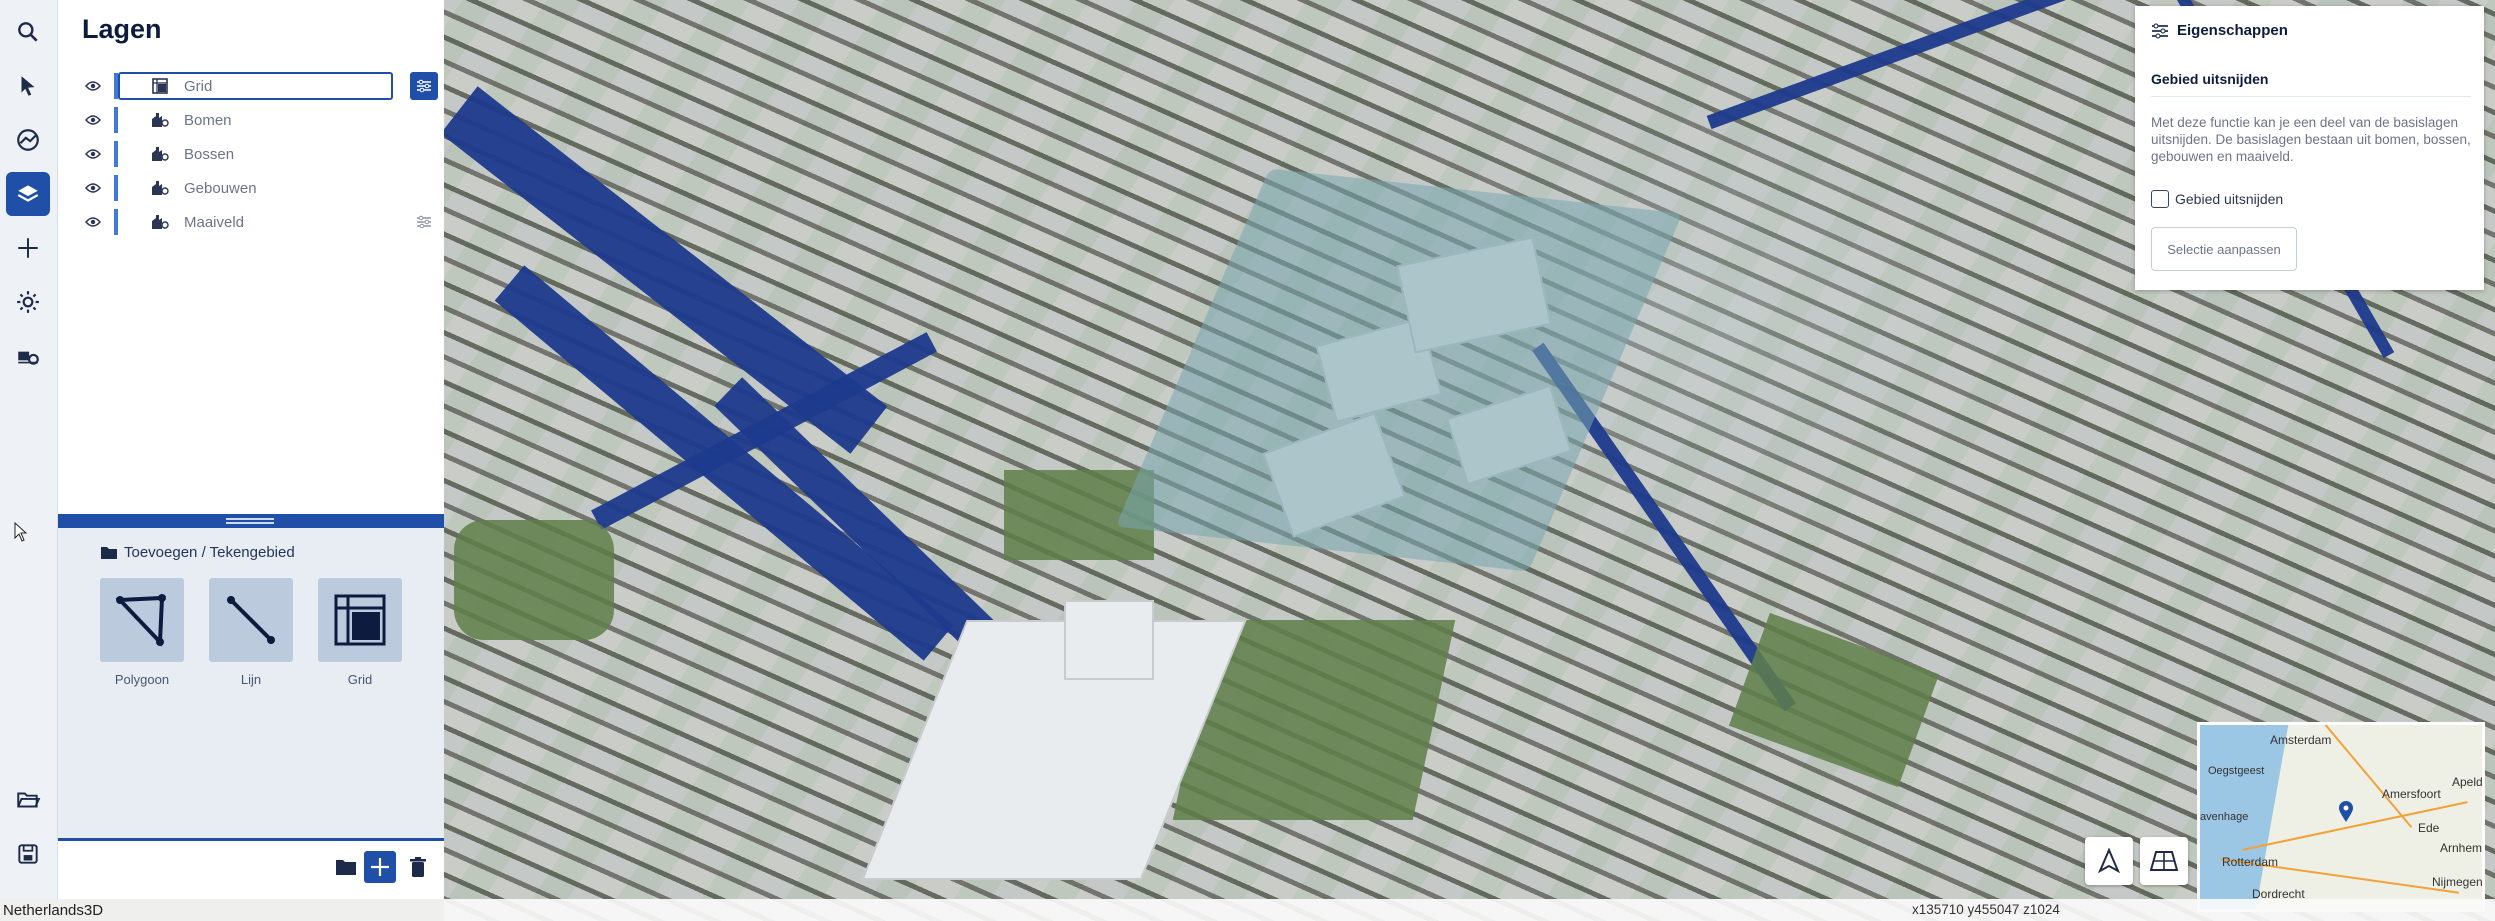 This screenshot has height=921, width=2495. I want to click on folder-icon, so click(109, 552).